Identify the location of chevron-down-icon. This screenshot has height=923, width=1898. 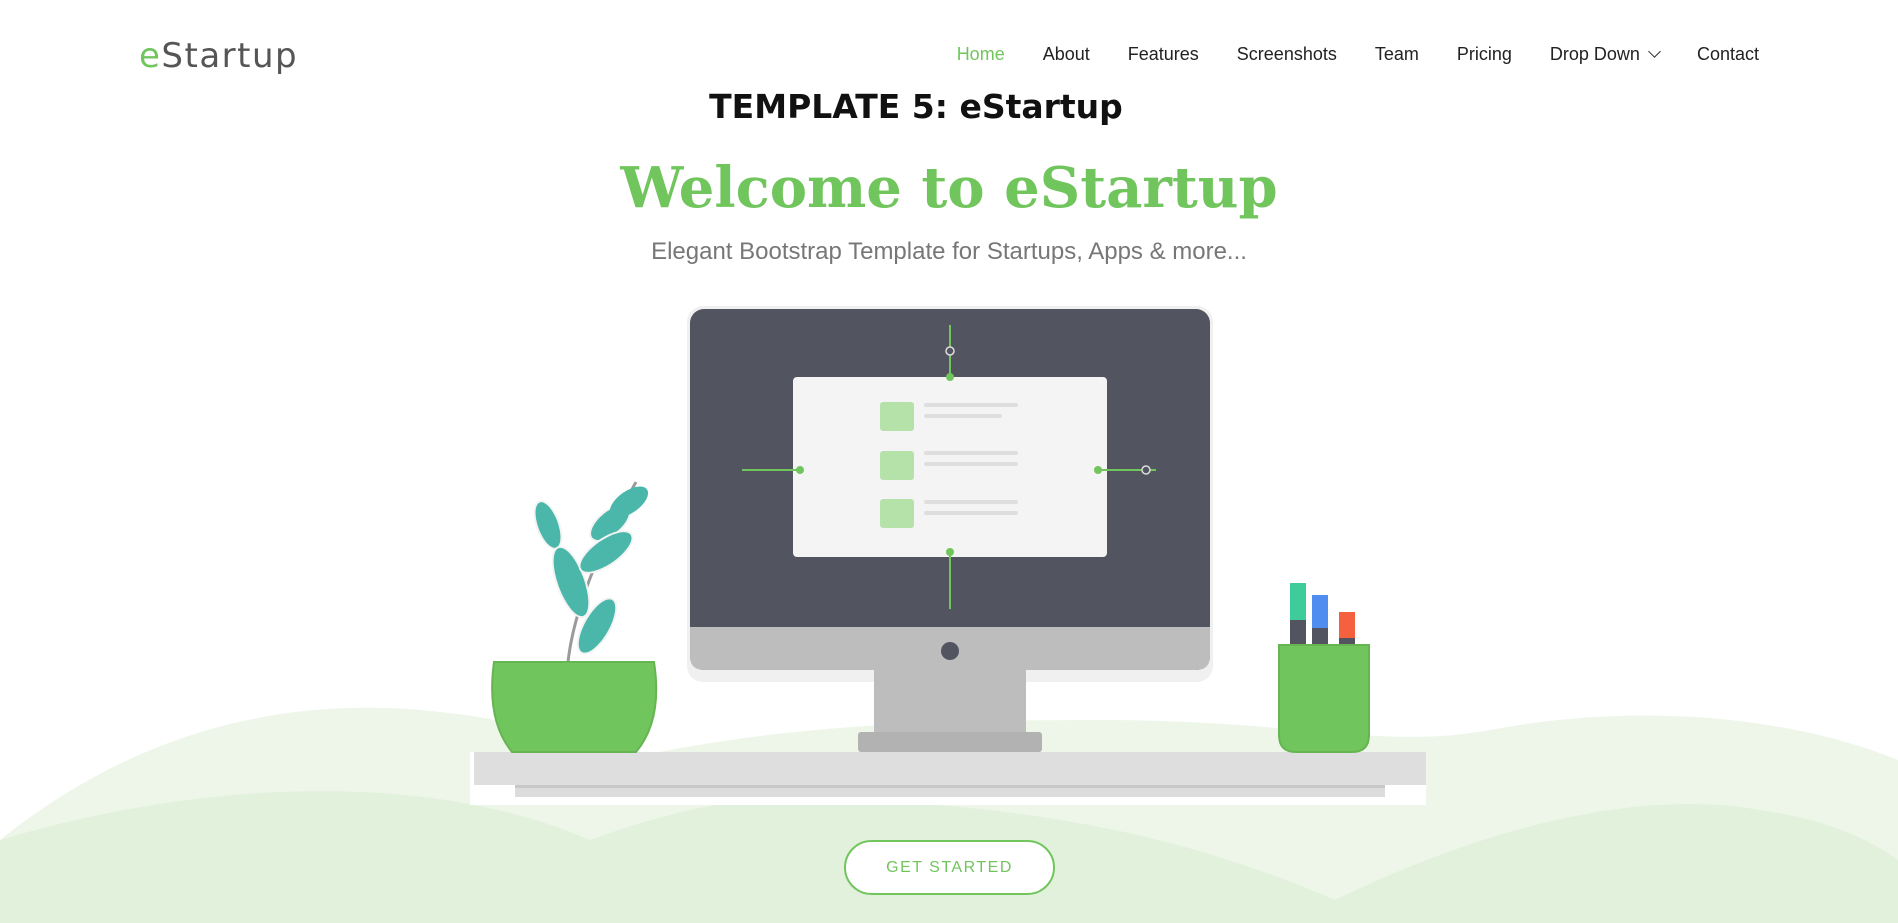
(1654, 51).